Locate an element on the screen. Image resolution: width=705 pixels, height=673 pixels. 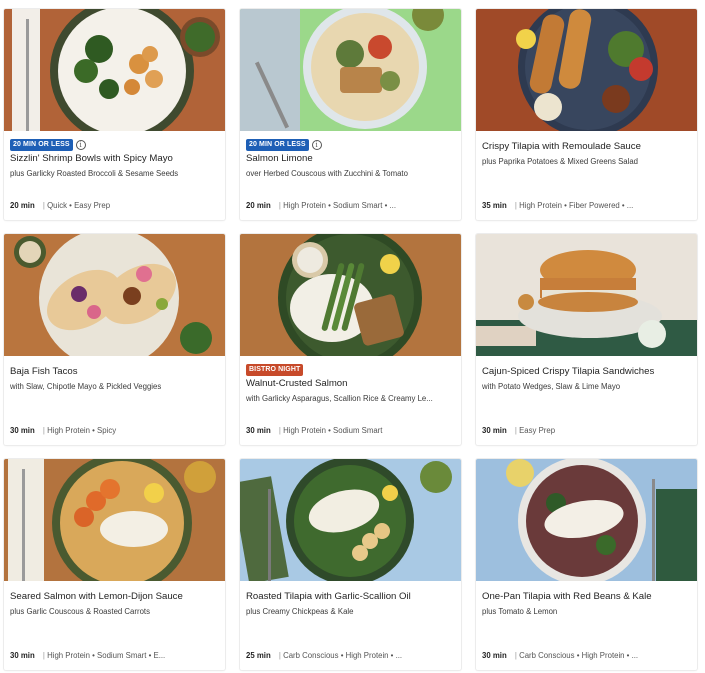
recipe-tags: Quick • Easy Prep is located at coordinates (79, 205).